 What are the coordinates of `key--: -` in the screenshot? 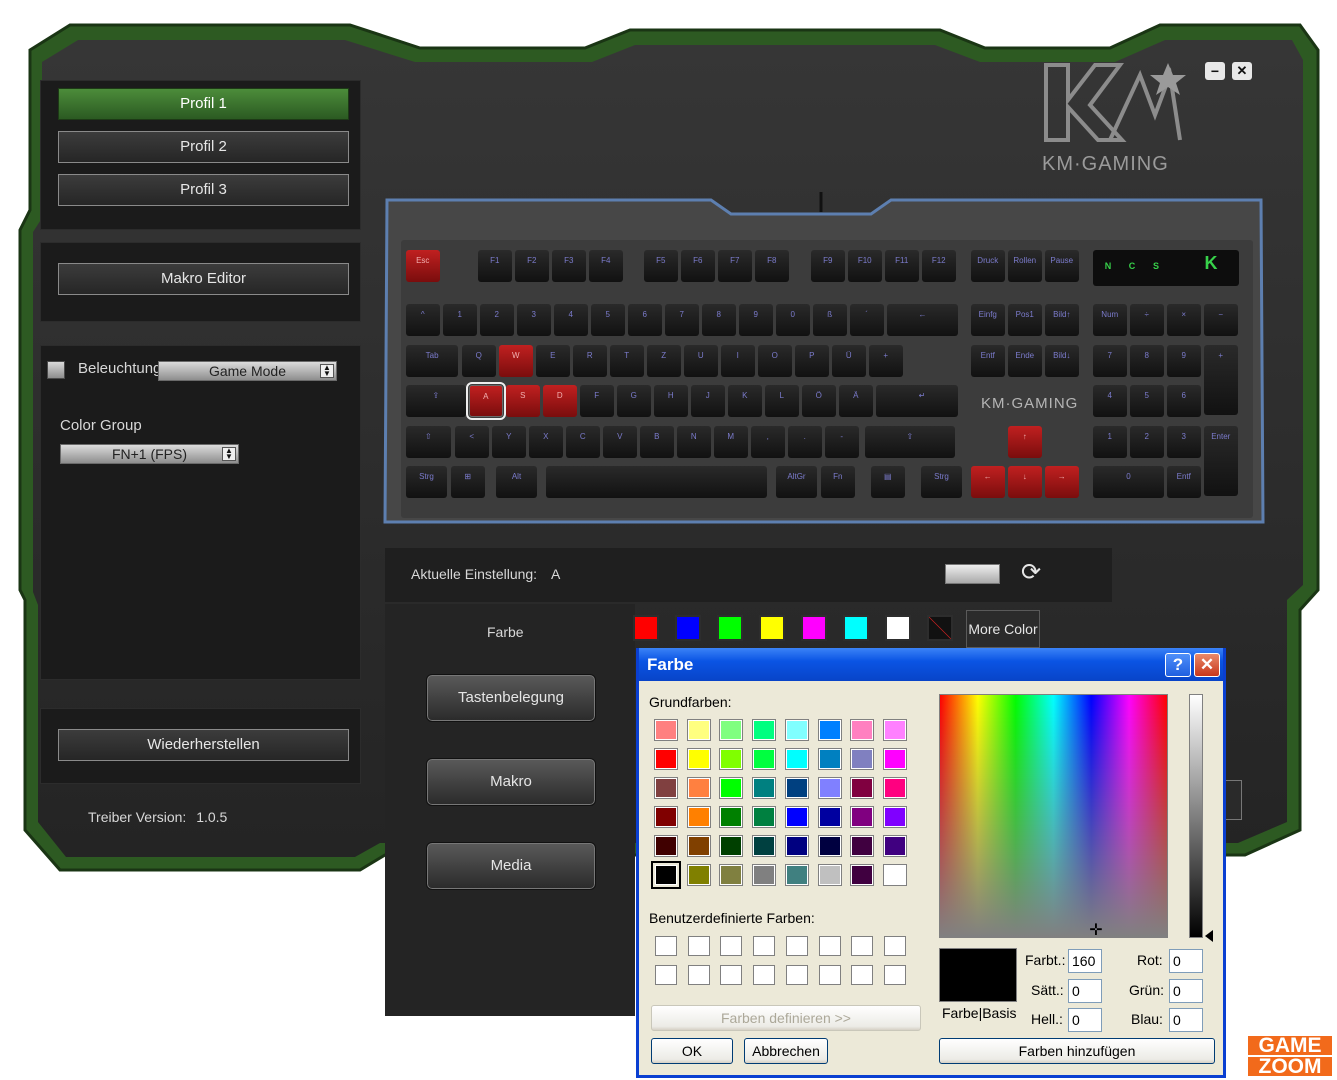 It's located at (842, 442).